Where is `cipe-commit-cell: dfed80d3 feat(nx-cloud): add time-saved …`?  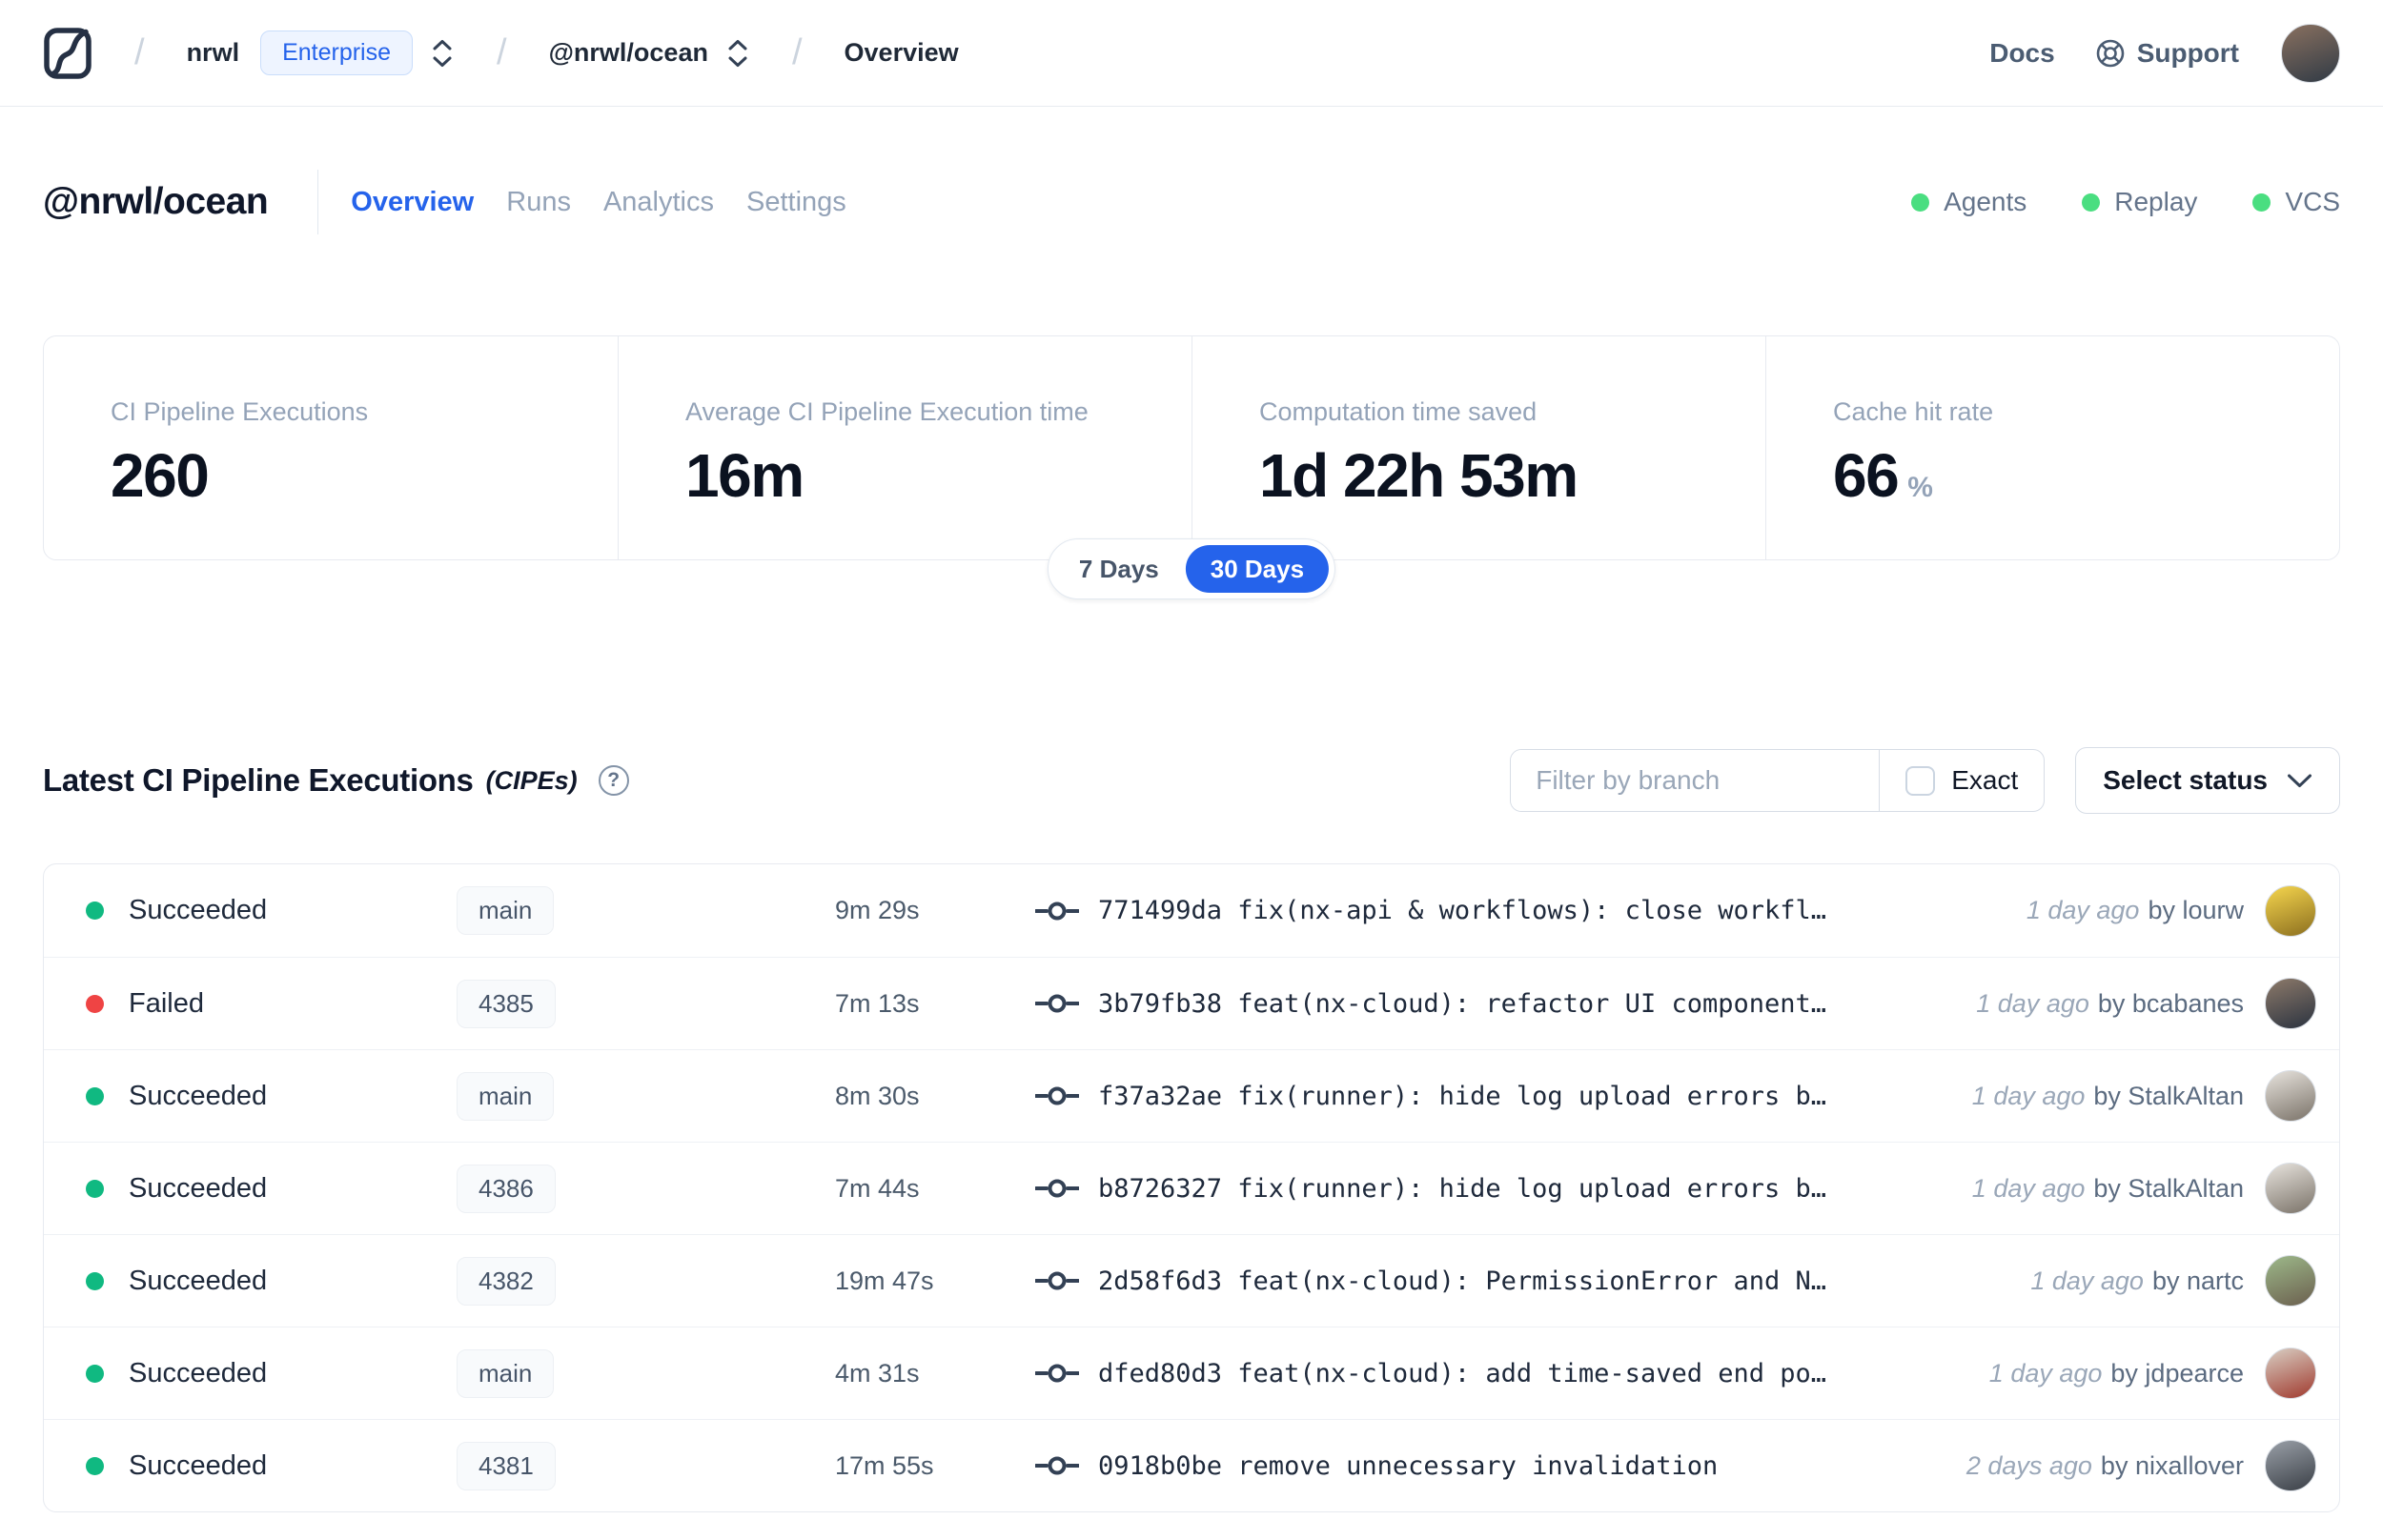
cipe-commit-cell: dfed80d3 feat(nx-cloud): add time-saved … is located at coordinates (1498, 1373).